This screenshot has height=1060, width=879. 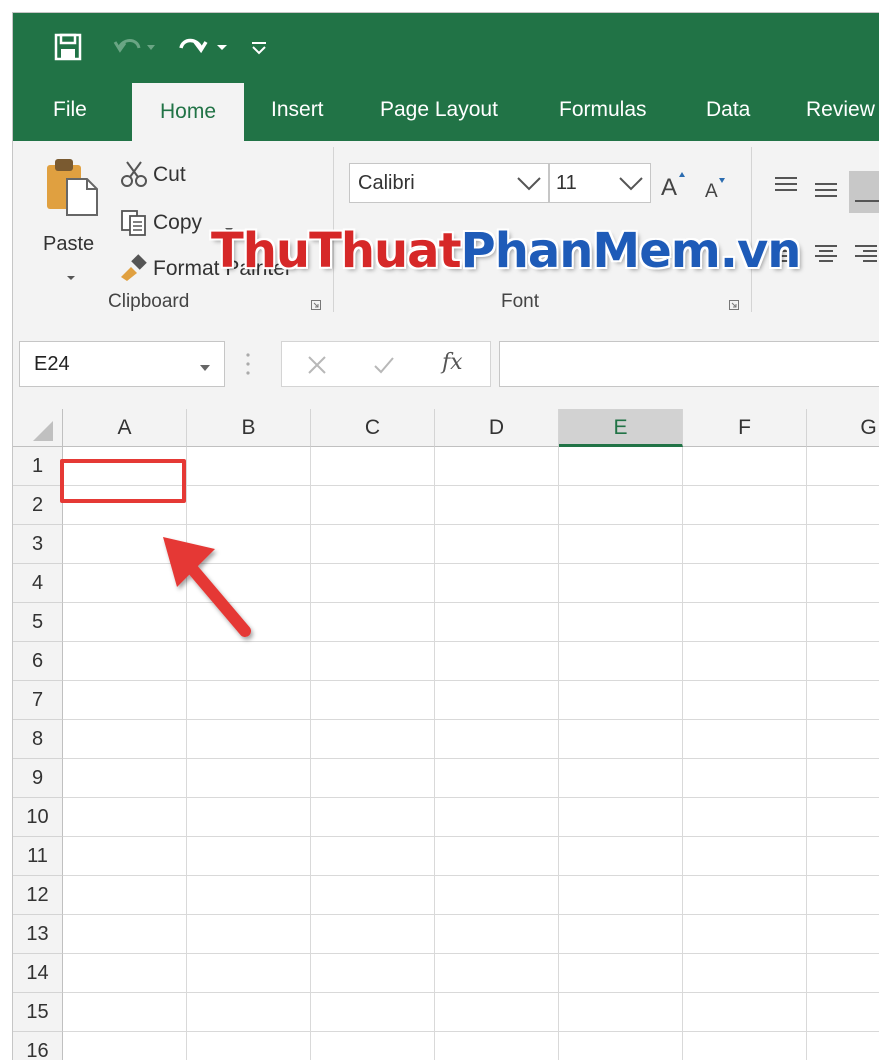 I want to click on font-size-combobox: 11, so click(x=600, y=183).